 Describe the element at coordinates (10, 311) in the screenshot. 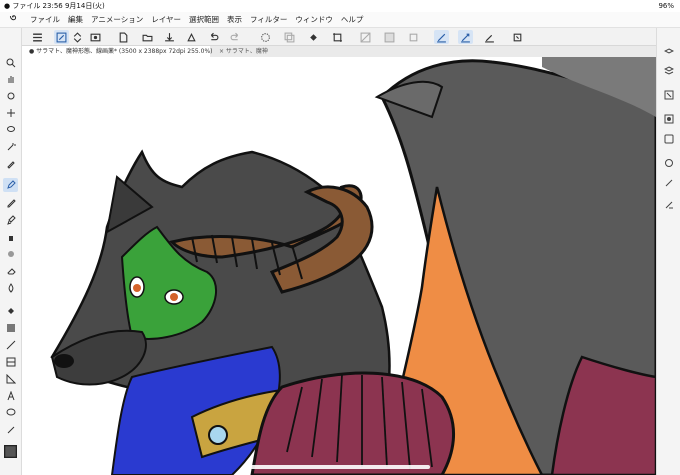

I see `fill-icon` at that location.